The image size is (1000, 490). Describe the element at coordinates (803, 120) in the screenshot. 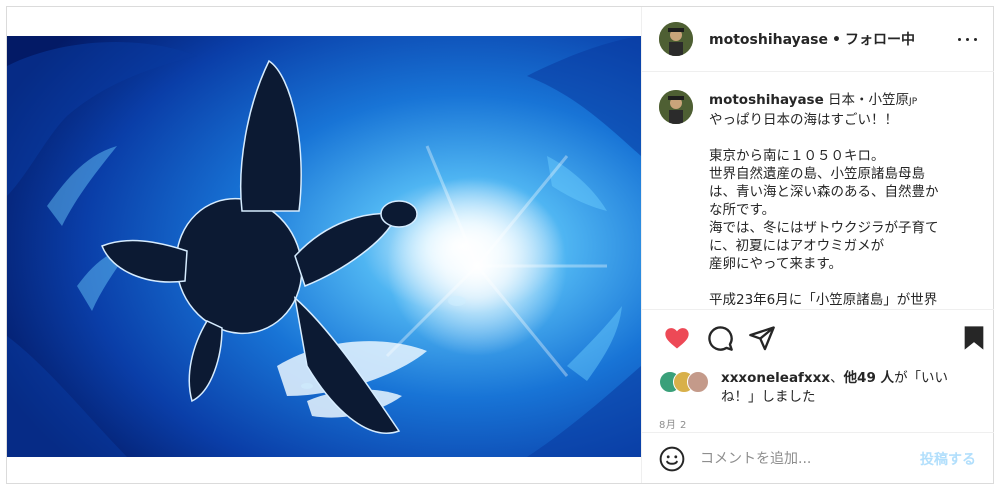

I see `caption-line: やっぱり日本の海はすごい！！` at that location.